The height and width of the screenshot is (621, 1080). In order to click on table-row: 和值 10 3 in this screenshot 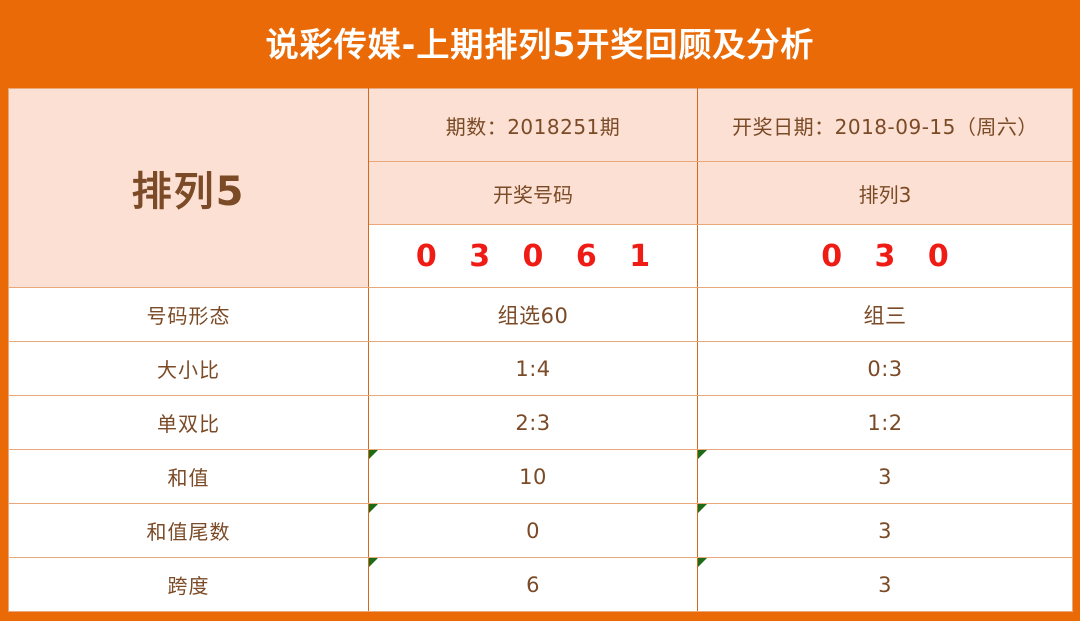, I will do `click(540, 476)`.